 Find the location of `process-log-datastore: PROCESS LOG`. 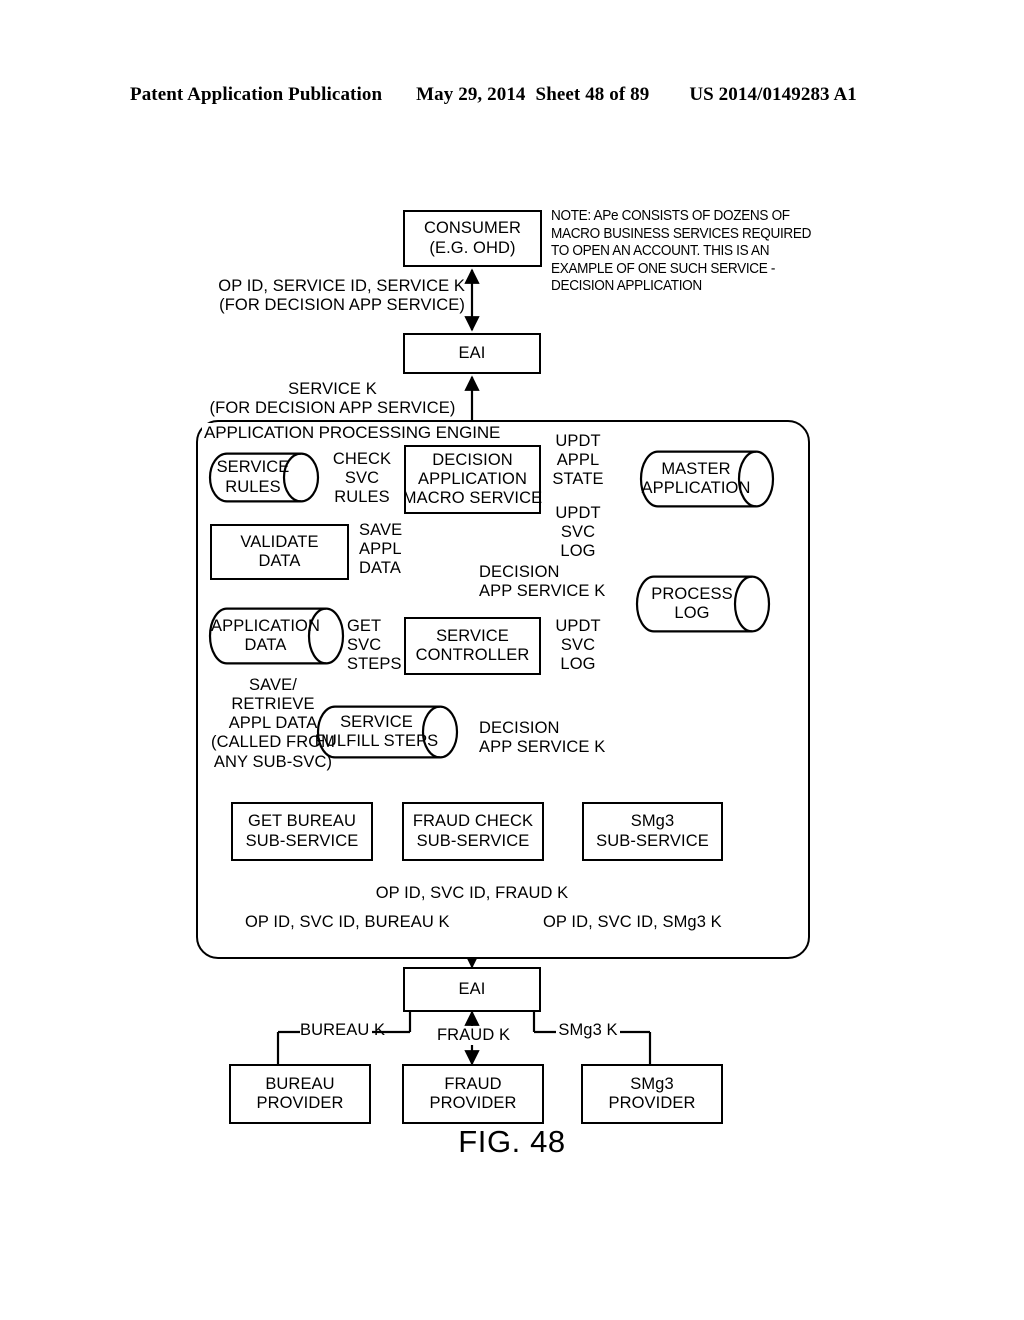

process-log-datastore: PROCESS LOG is located at coordinates (703, 604).